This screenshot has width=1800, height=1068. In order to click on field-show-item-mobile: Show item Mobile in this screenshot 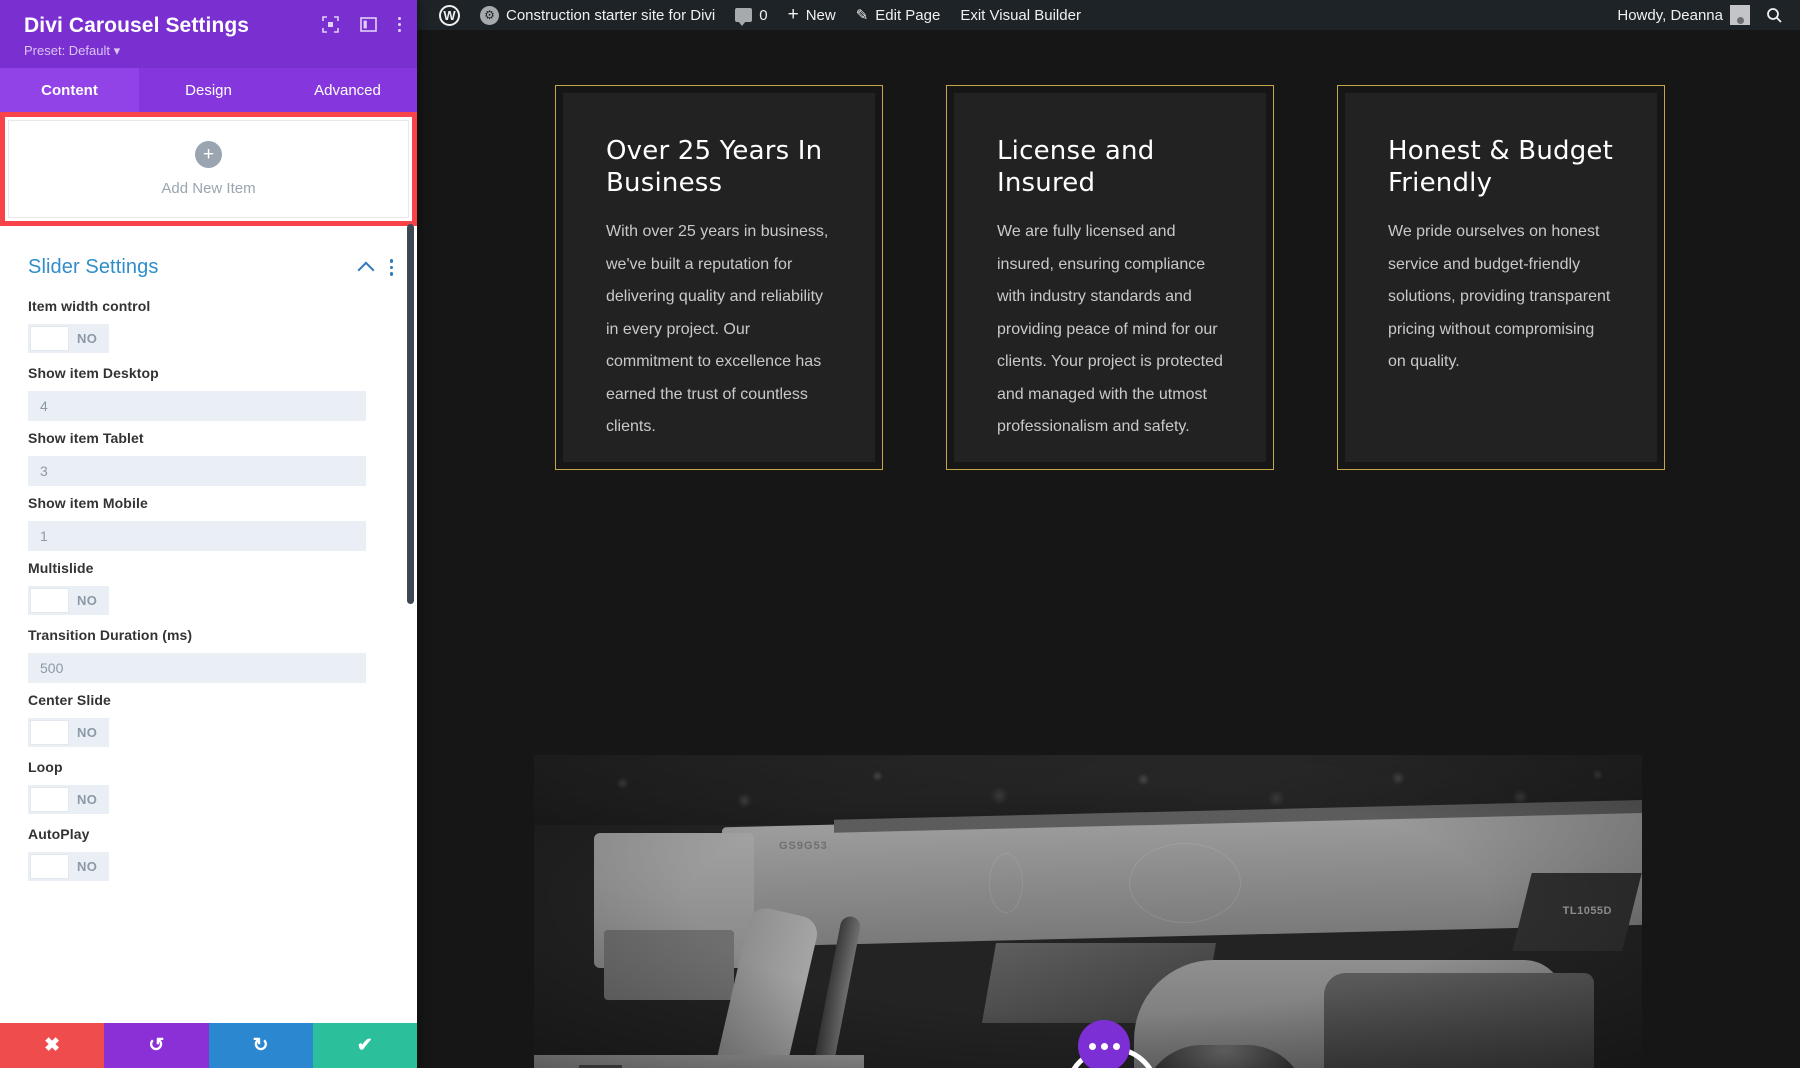, I will do `click(208, 519)`.